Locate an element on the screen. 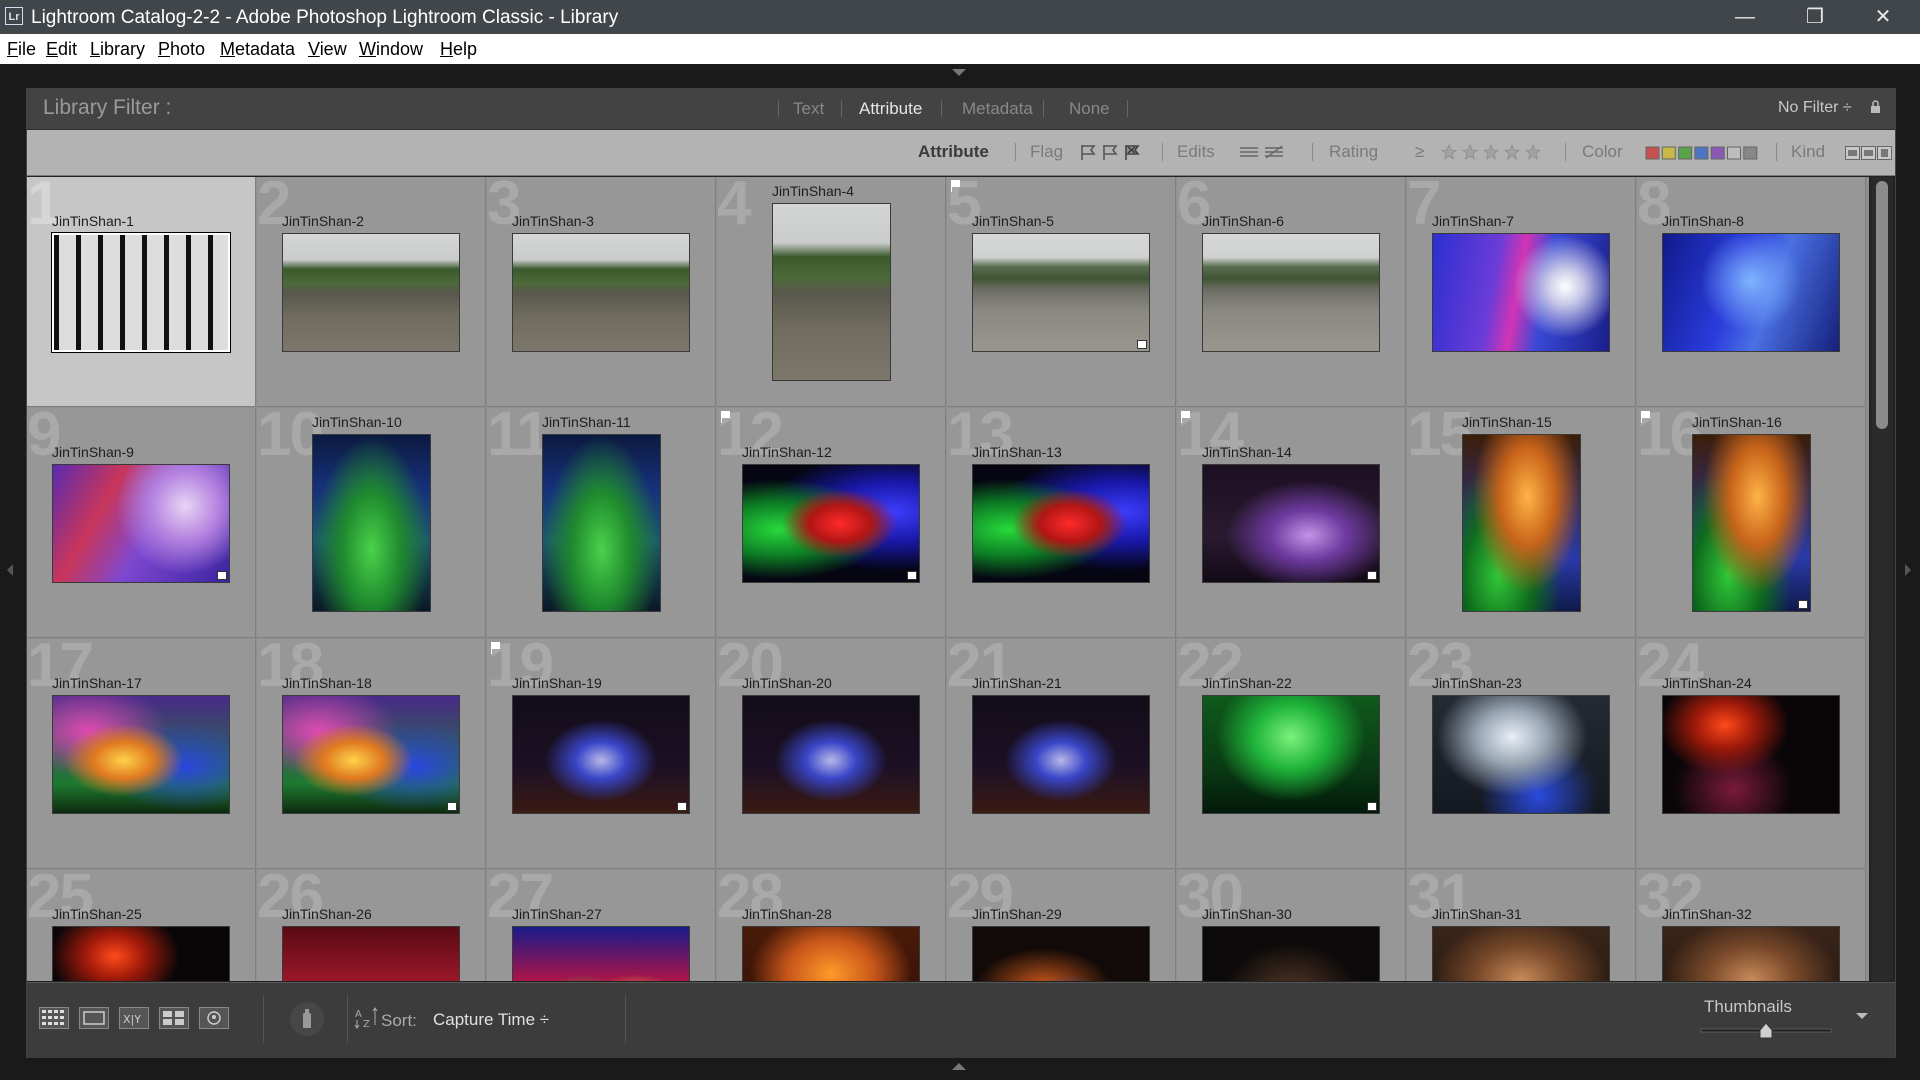 Image resolution: width=1920 pixels, height=1080 pixels. color-label-swatches is located at coordinates (1703, 153).